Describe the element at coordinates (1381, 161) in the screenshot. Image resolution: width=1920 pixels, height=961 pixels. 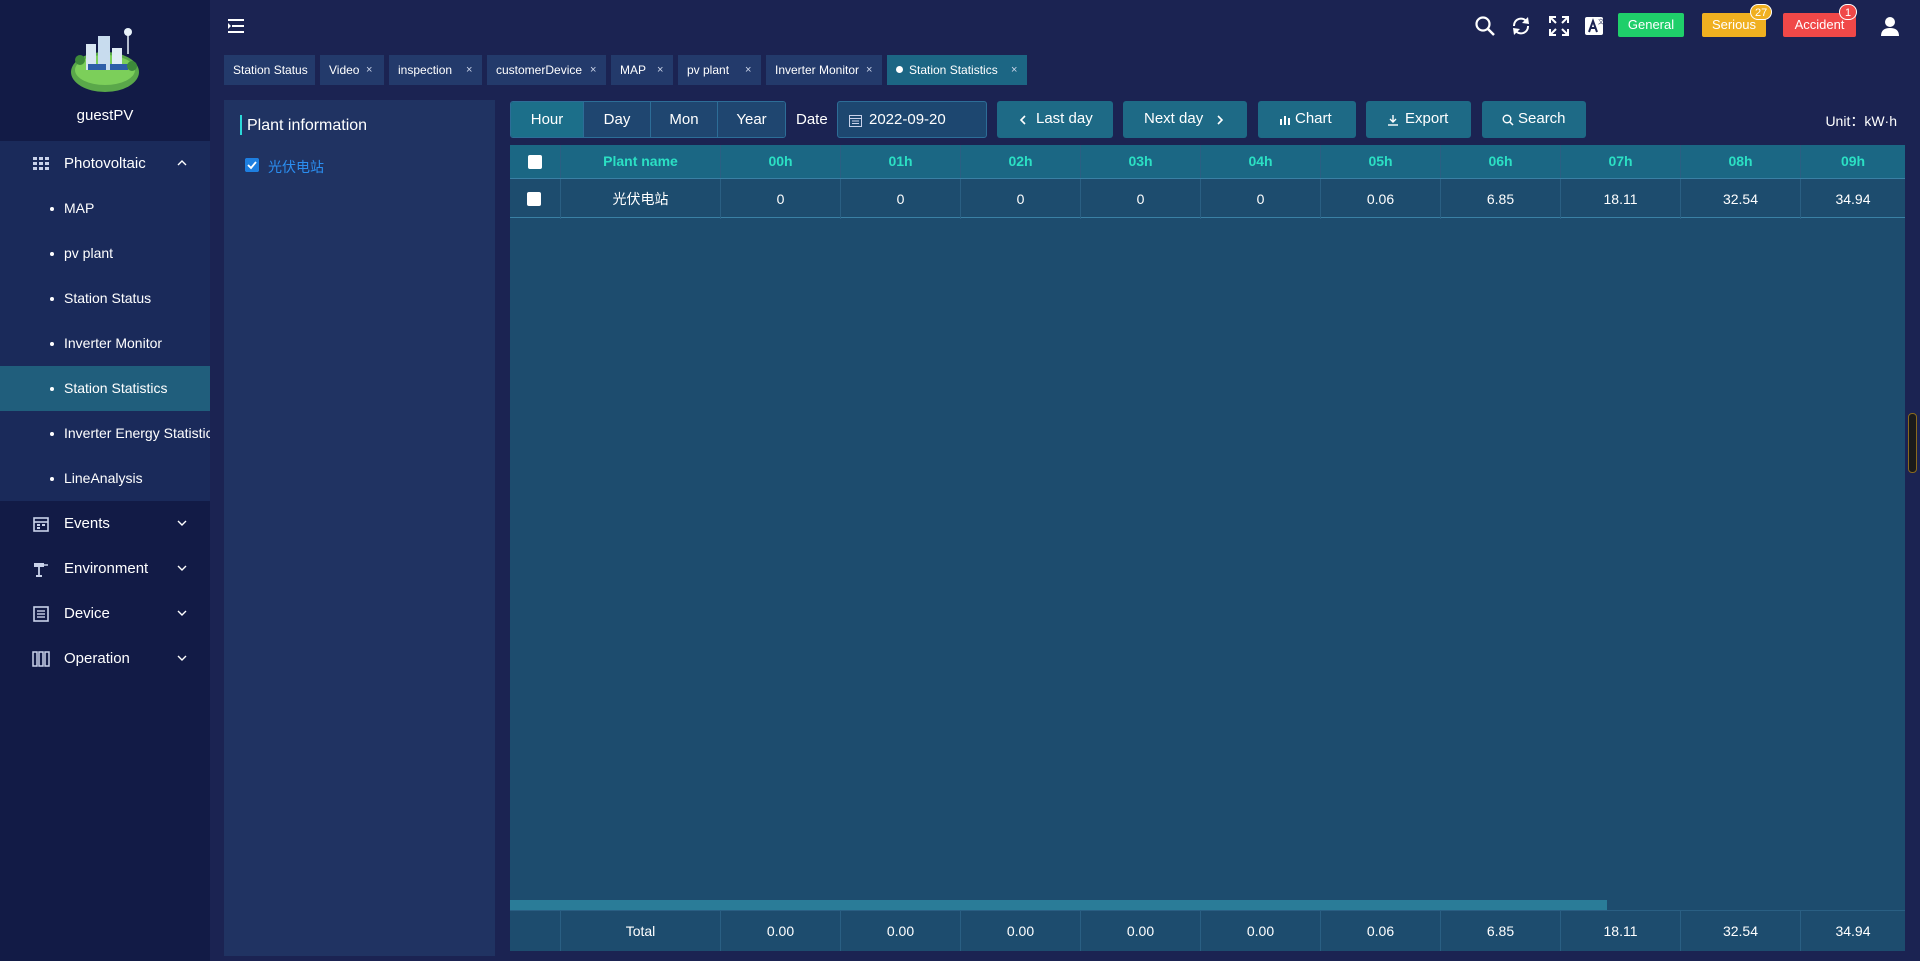
I see `column-header: 05h` at that location.